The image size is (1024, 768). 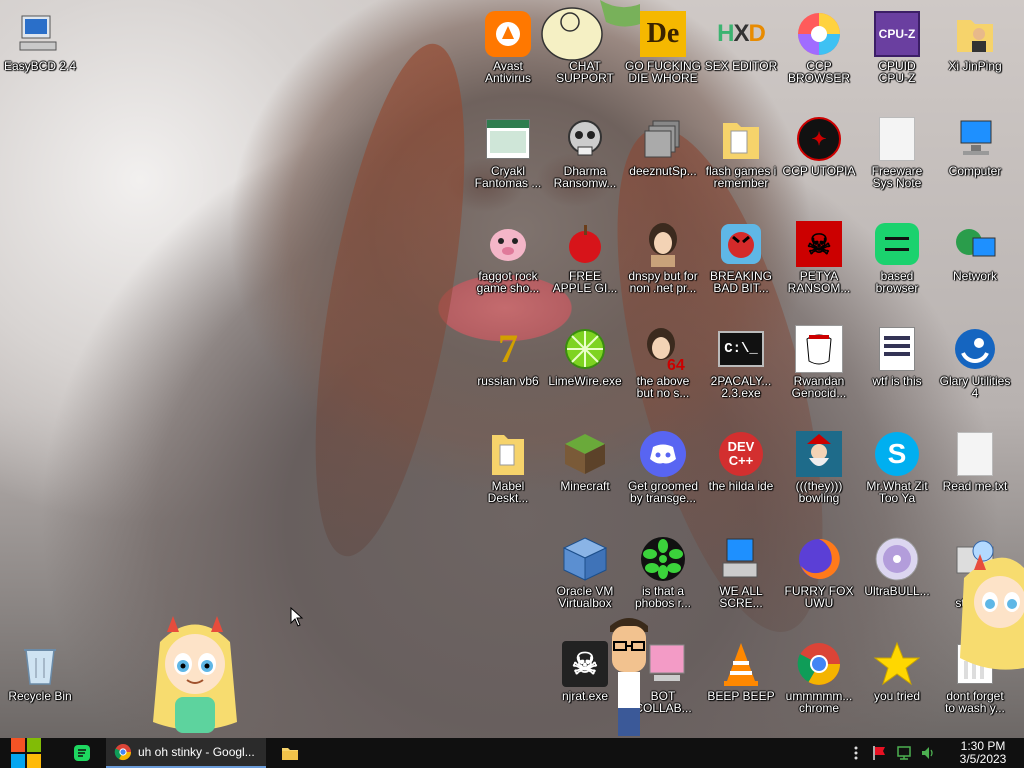 I want to click on desktop-icon-russian-vb6: 7 russian vb6, so click(x=508, y=370).